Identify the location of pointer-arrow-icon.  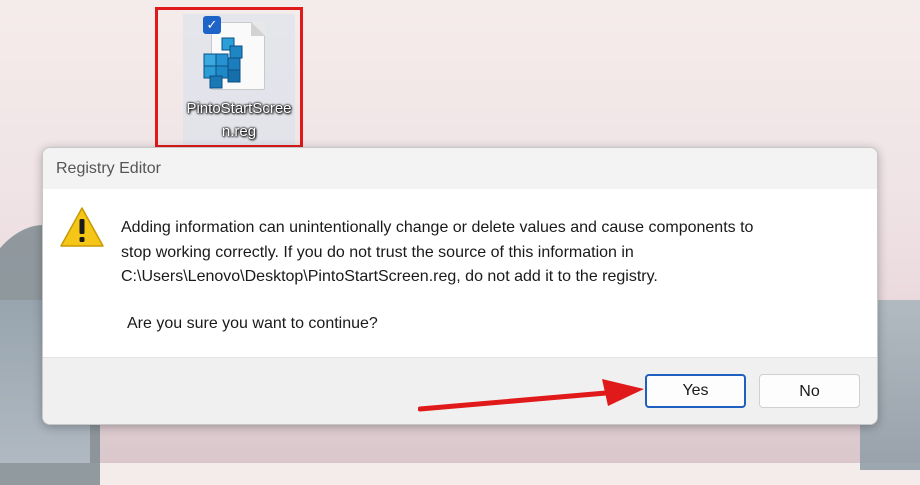
(531, 395).